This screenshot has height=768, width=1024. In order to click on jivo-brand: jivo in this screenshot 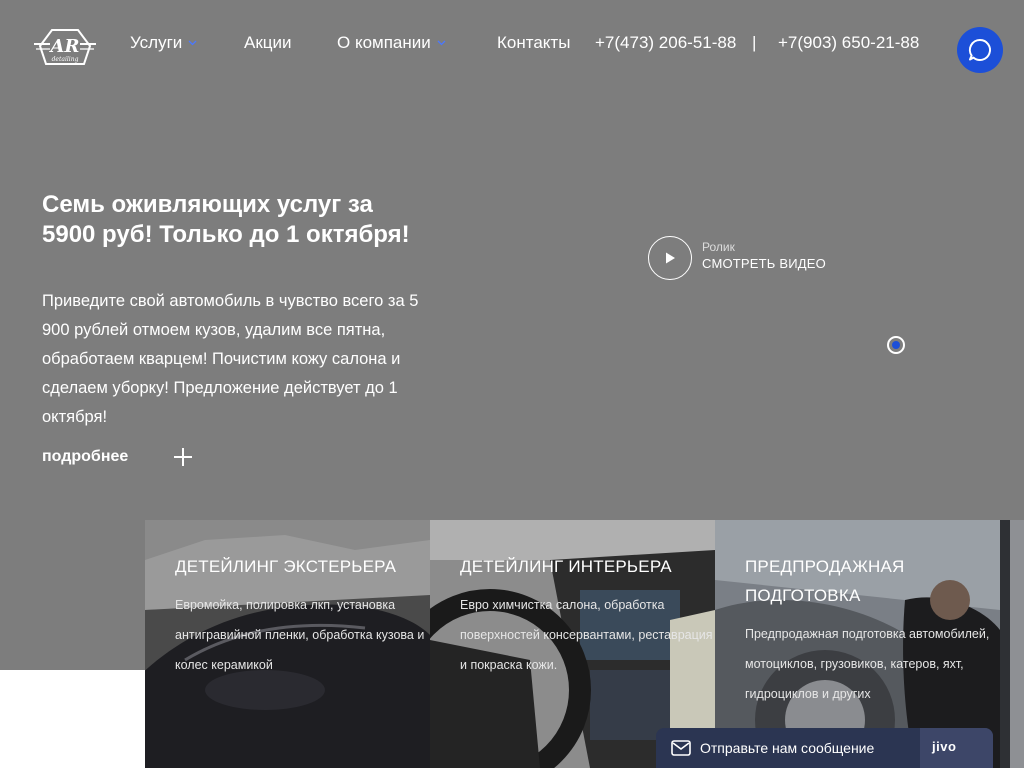, I will do `click(956, 748)`.